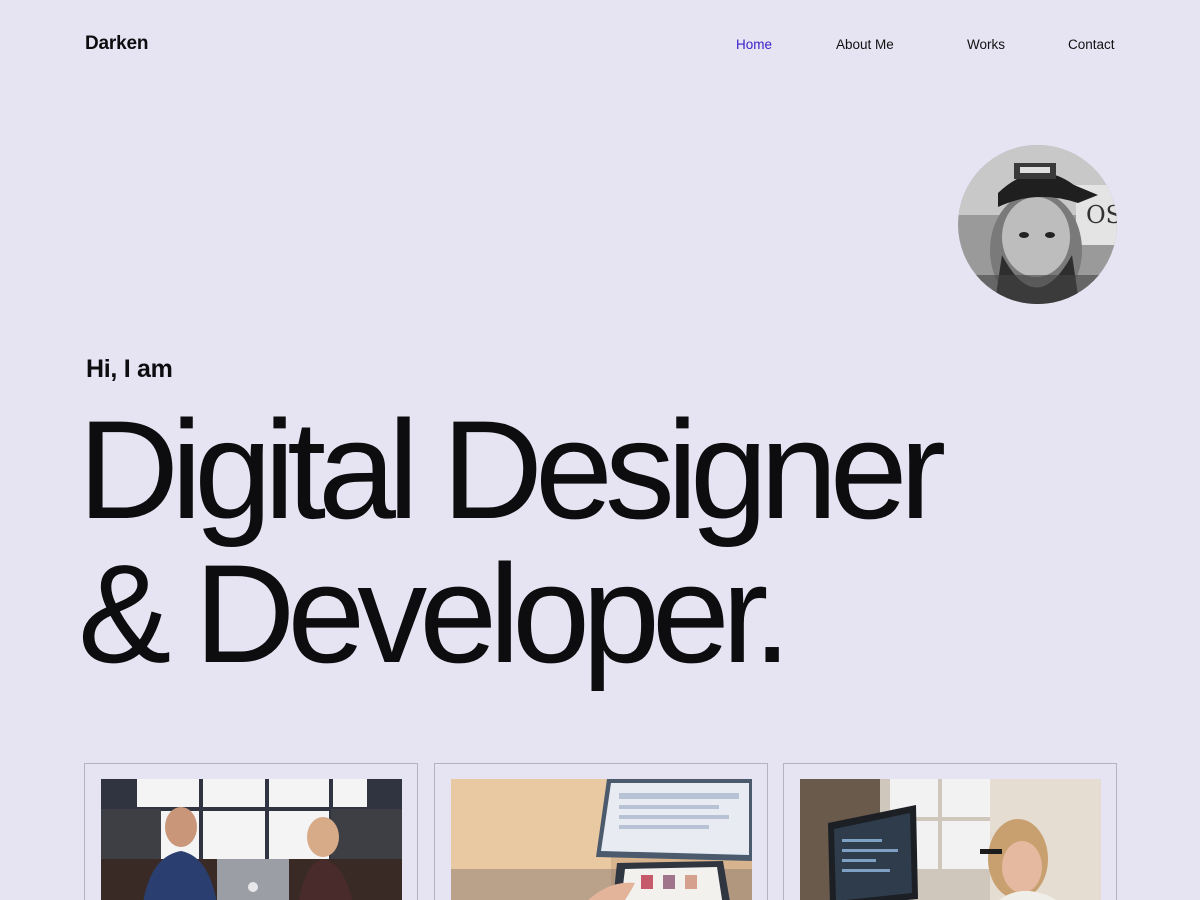 This screenshot has height=900, width=1200. Describe the element at coordinates (754, 44) in the screenshot. I see `nav-home: Home` at that location.